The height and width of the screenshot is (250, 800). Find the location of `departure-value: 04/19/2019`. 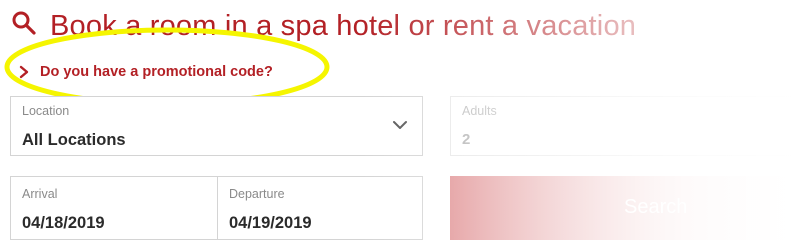

departure-value: 04/19/2019 is located at coordinates (270, 223).